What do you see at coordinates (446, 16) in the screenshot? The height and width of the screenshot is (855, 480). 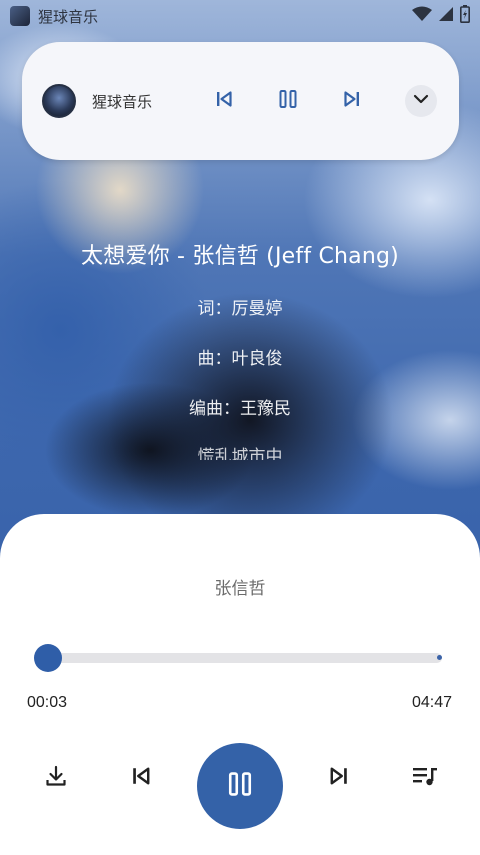 I see `signal-icon` at bounding box center [446, 16].